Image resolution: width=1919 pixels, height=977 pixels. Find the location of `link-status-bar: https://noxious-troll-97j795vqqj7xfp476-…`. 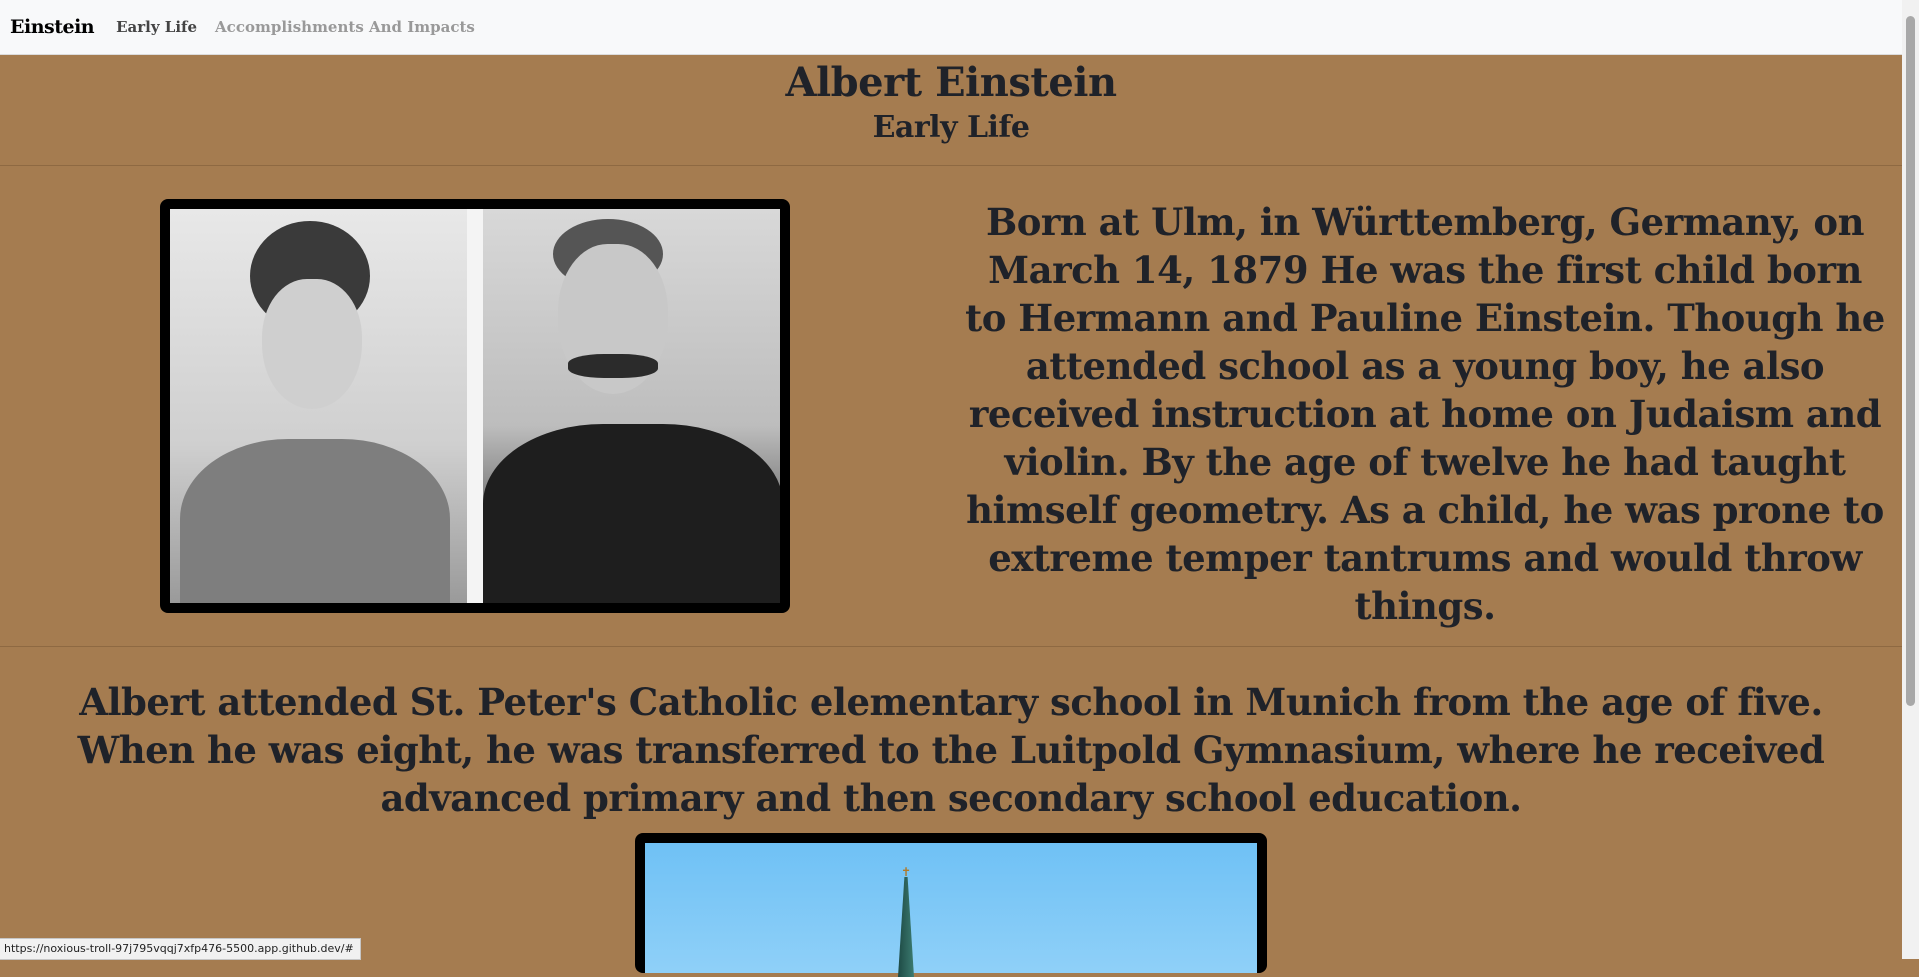

link-status-bar: https://noxious-troll-97j795vqqj7xfp476-… is located at coordinates (180, 949).